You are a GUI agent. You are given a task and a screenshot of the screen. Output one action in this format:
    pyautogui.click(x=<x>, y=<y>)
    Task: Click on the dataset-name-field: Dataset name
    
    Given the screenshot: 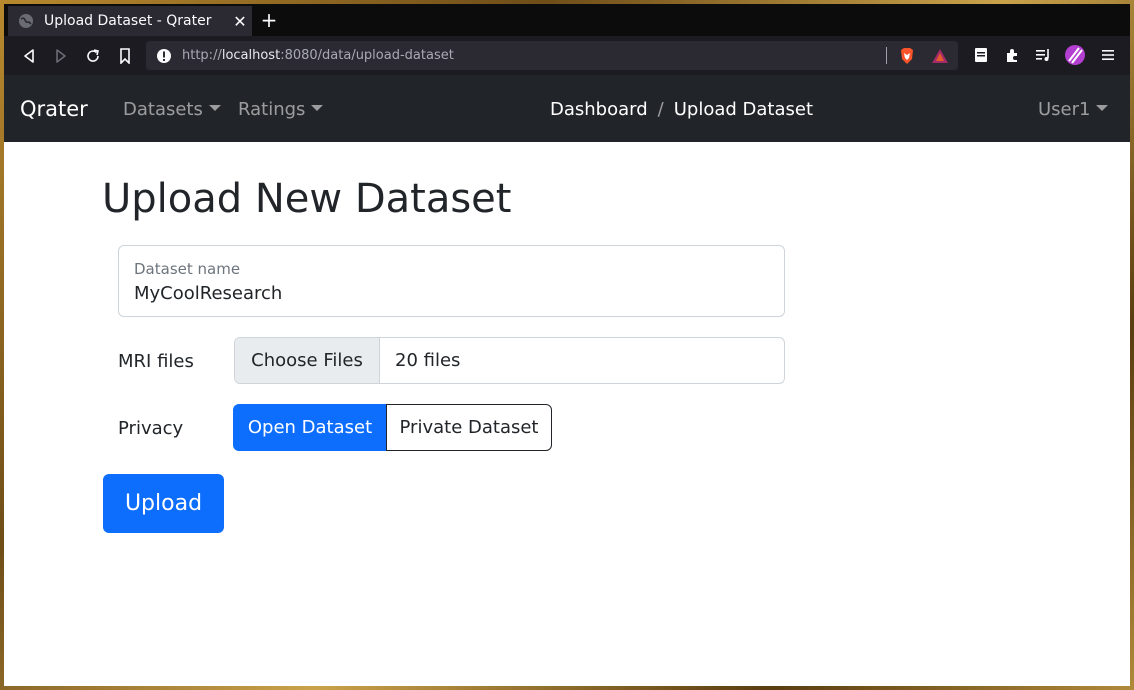 What is the action you would take?
    pyautogui.click(x=451, y=281)
    